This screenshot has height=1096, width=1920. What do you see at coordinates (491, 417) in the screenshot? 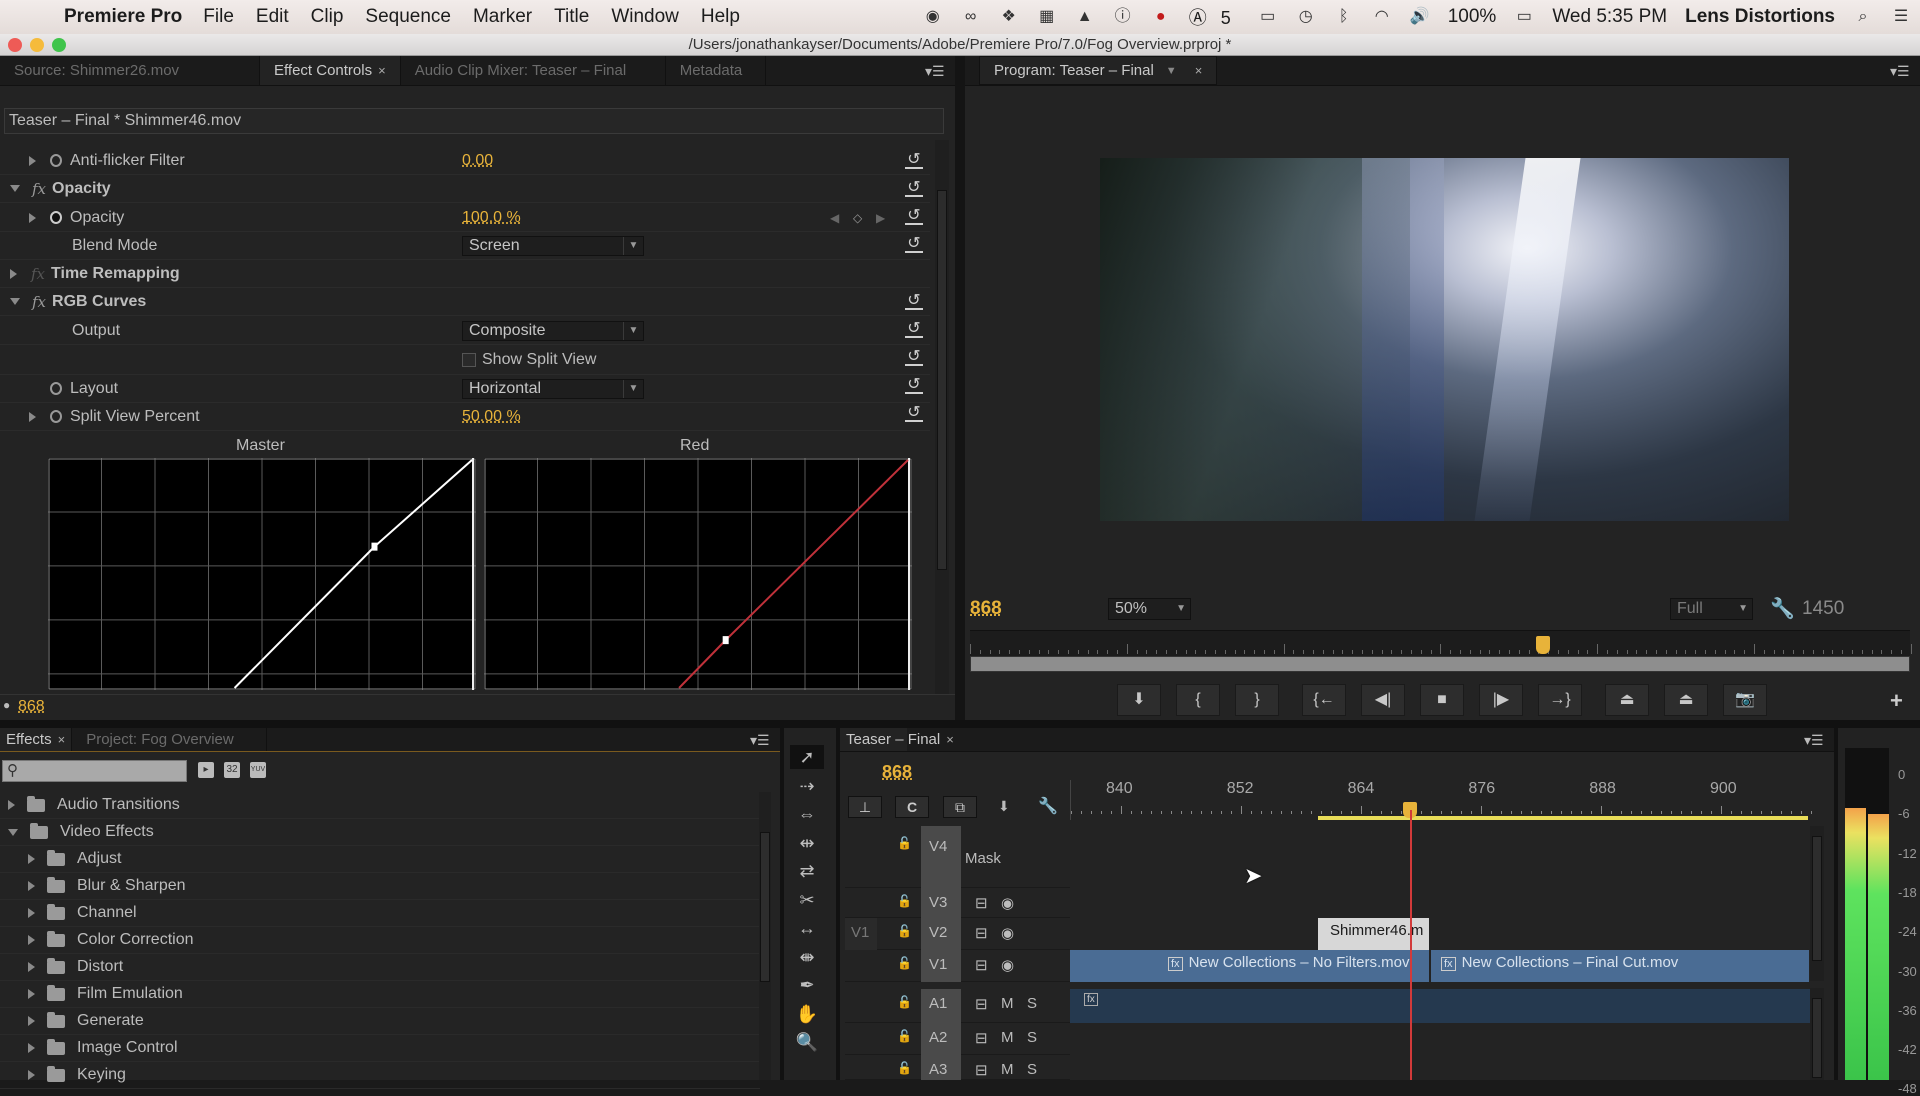
I see `split-view-percent-value: 50.00 %` at bounding box center [491, 417].